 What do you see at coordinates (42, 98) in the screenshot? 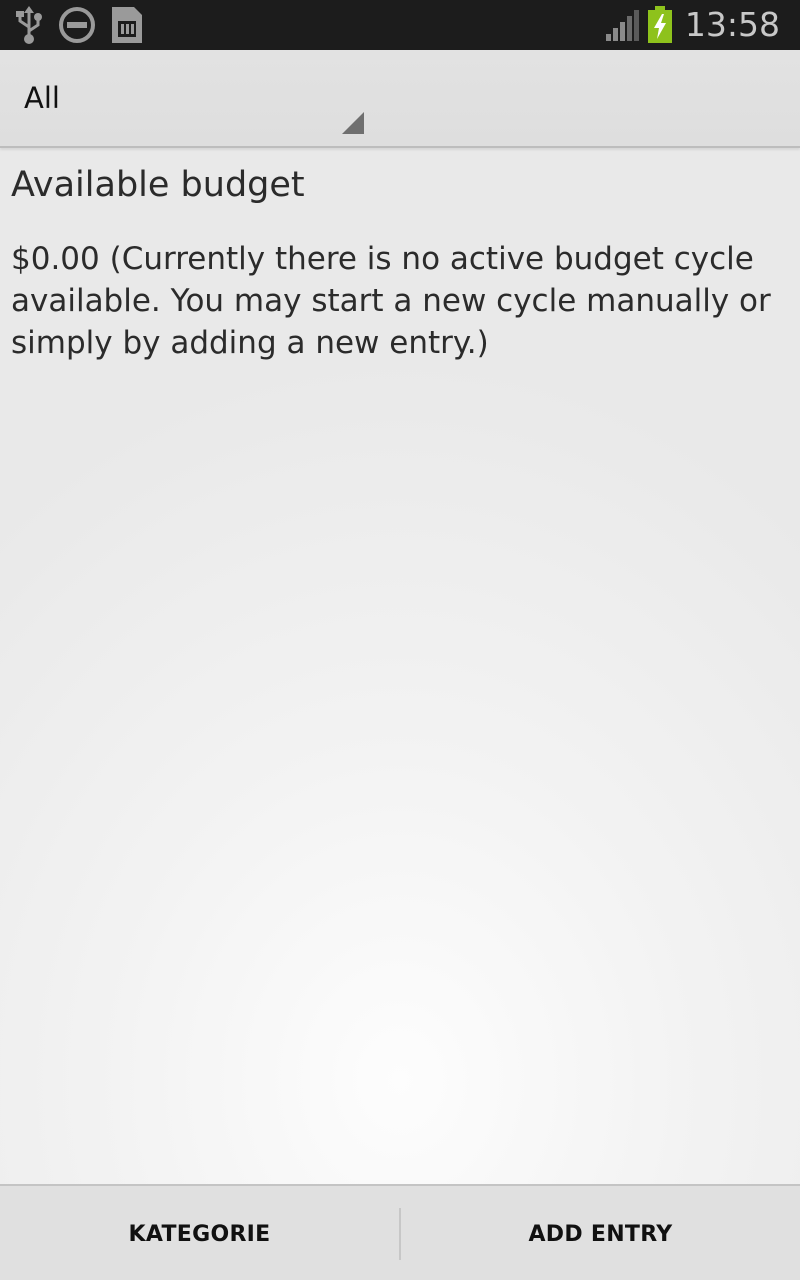
I see `spinner-selected-value: All` at bounding box center [42, 98].